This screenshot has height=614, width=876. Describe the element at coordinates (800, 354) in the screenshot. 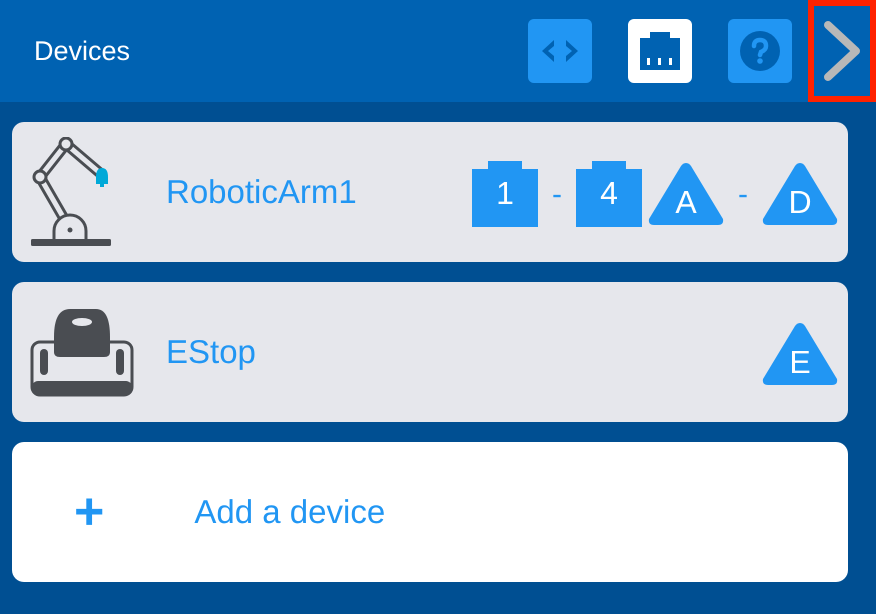

I see `triangle-port-badge: E` at that location.